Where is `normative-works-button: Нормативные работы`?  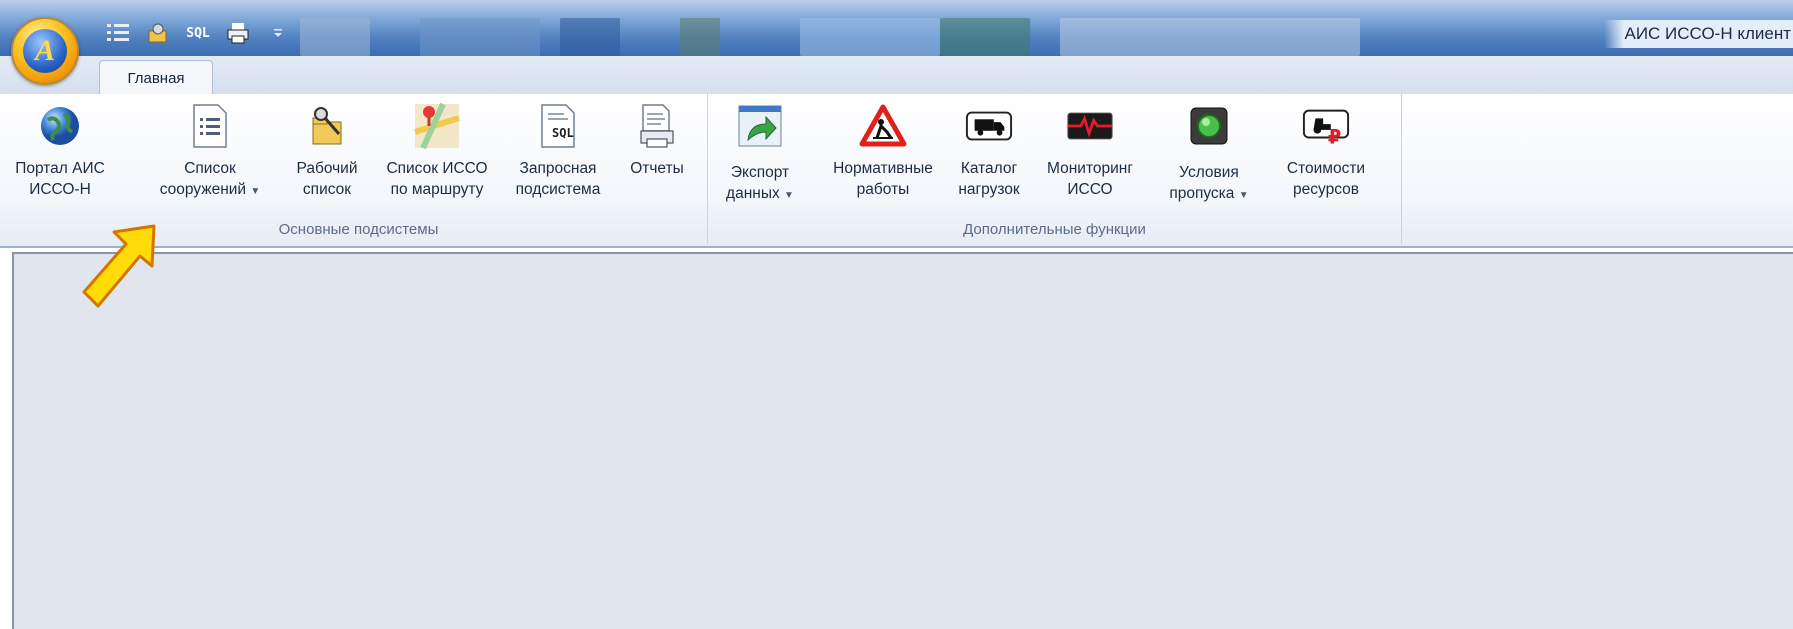 normative-works-button: Нормативные работы is located at coordinates (883, 161).